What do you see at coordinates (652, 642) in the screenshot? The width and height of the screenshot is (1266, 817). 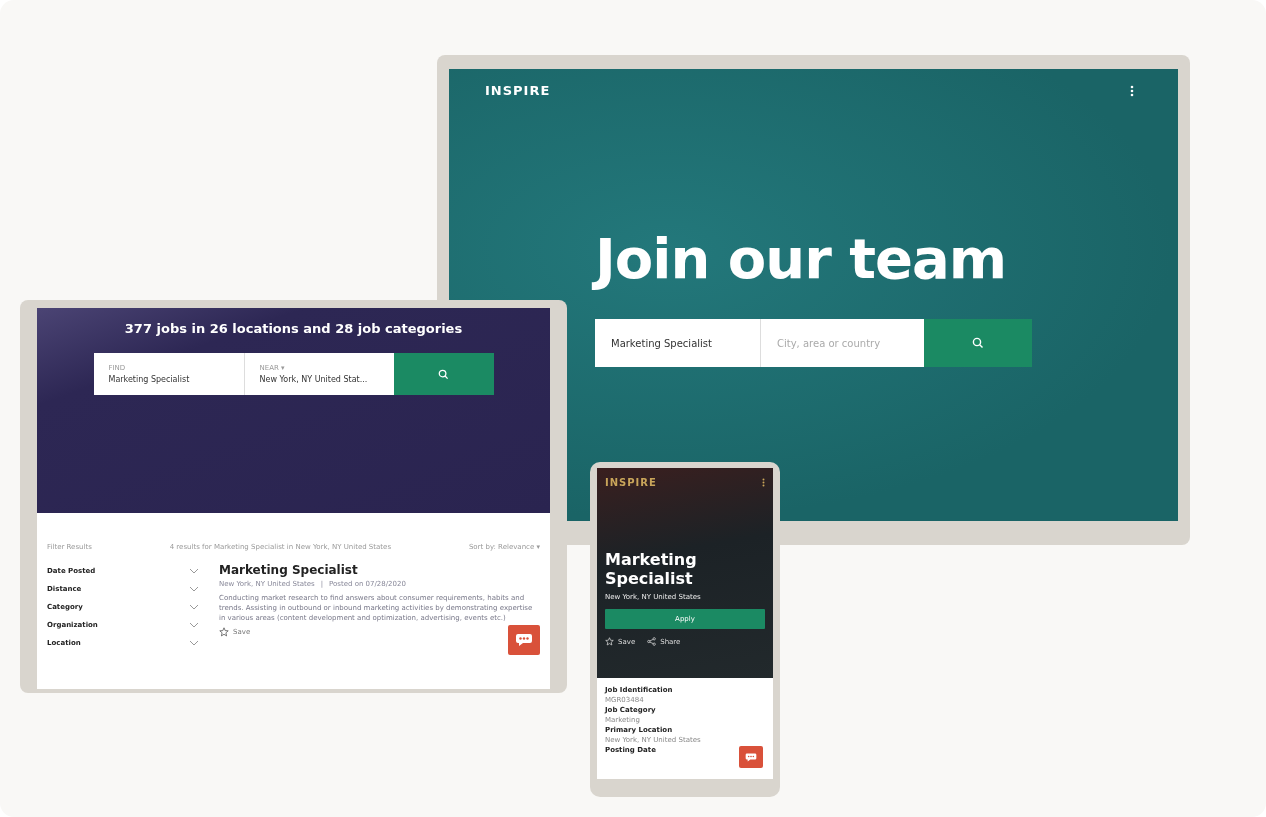 I see `share-icon` at bounding box center [652, 642].